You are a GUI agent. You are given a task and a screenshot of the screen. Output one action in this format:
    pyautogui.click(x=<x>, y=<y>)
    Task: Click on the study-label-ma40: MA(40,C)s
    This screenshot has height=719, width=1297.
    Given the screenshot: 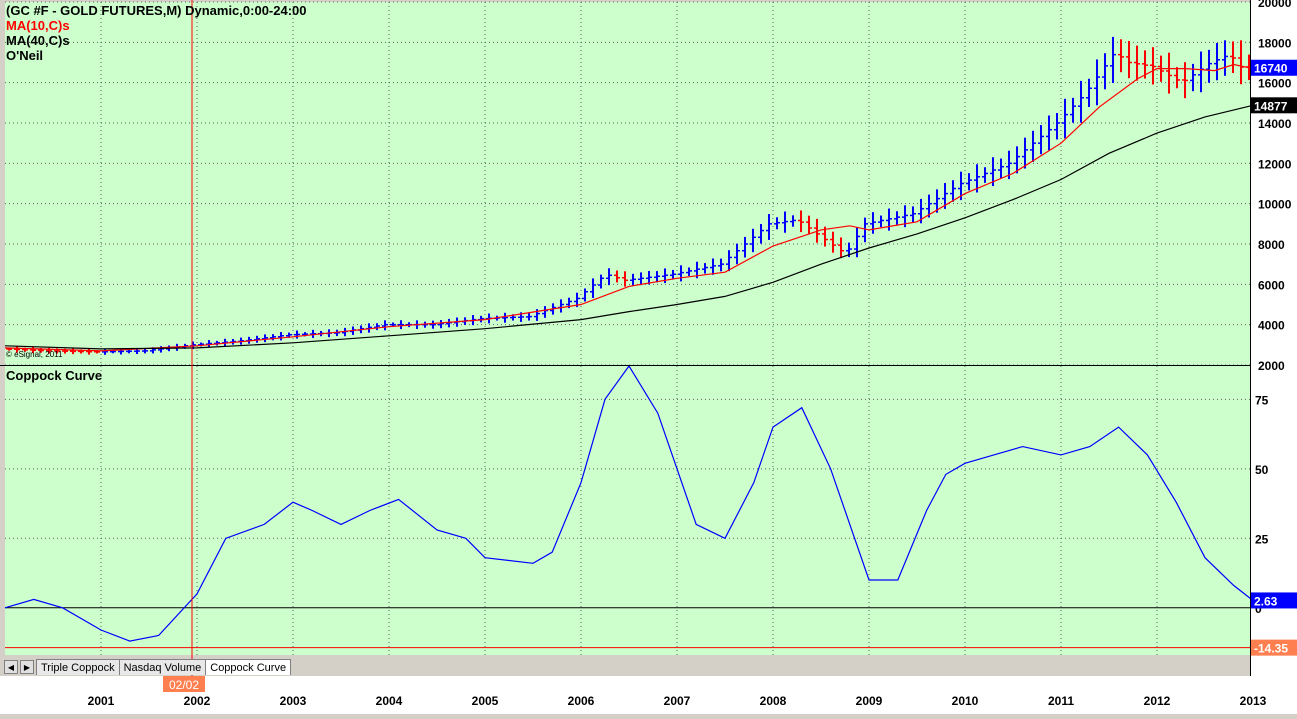 What is the action you would take?
    pyautogui.click(x=38, y=40)
    